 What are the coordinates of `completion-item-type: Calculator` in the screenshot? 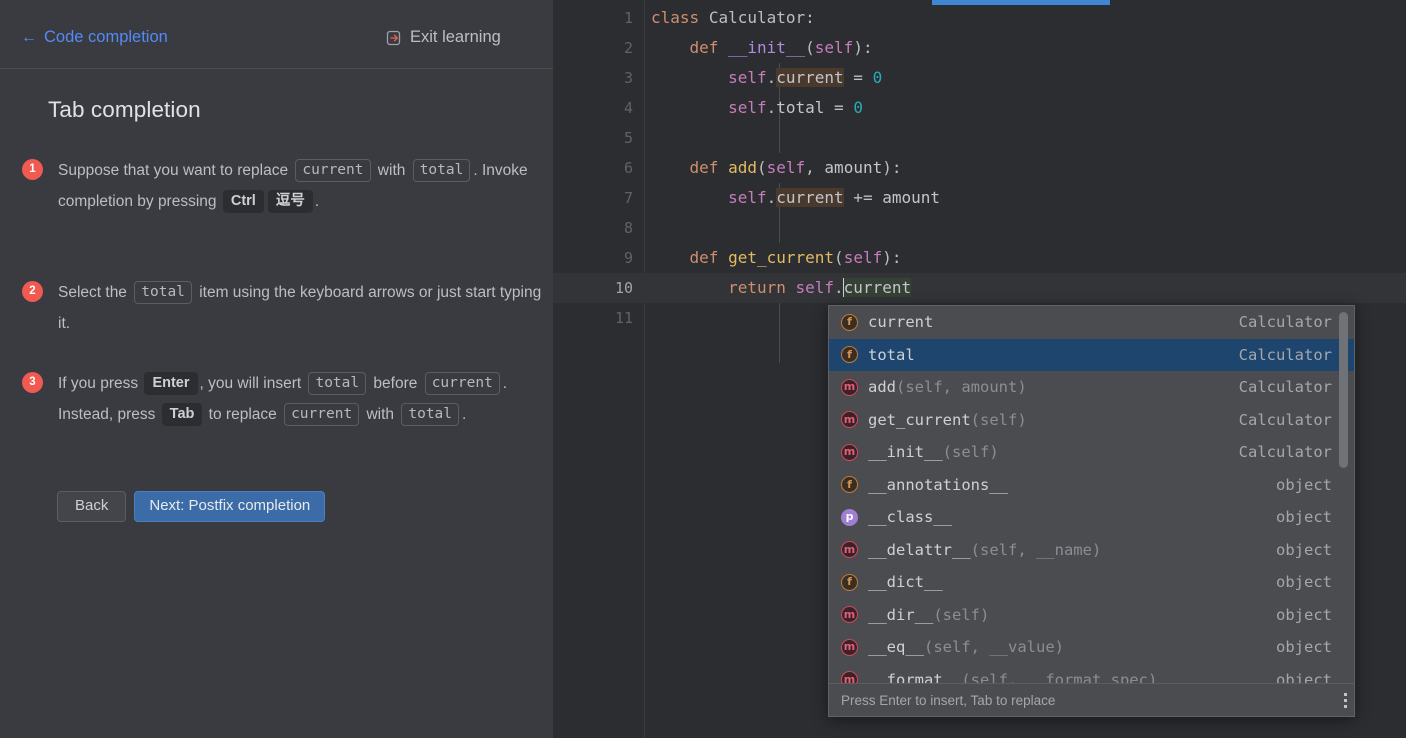 It's located at (1285, 452).